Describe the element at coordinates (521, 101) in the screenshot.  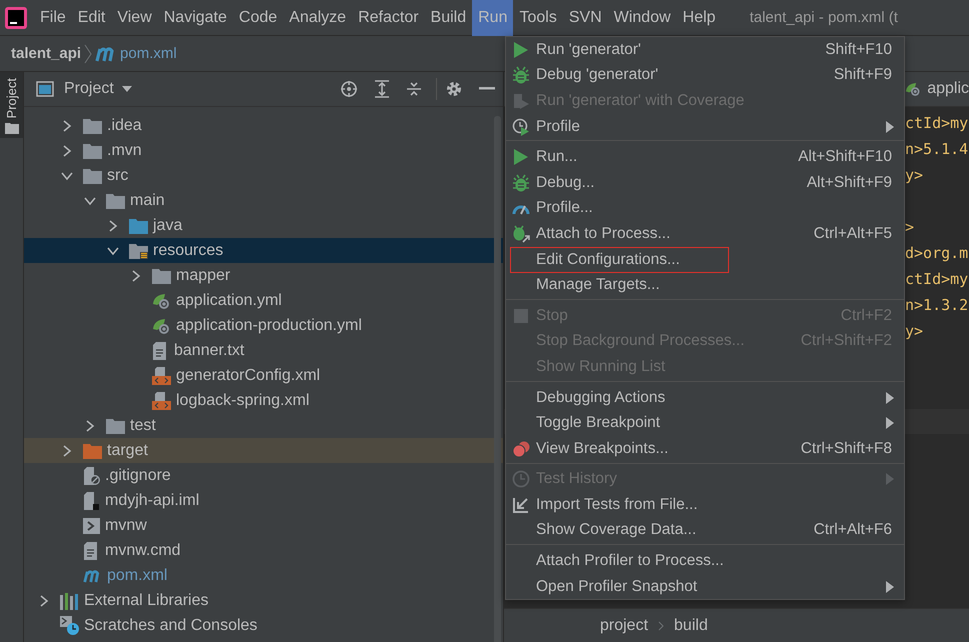
I see `coverage-icon` at that location.